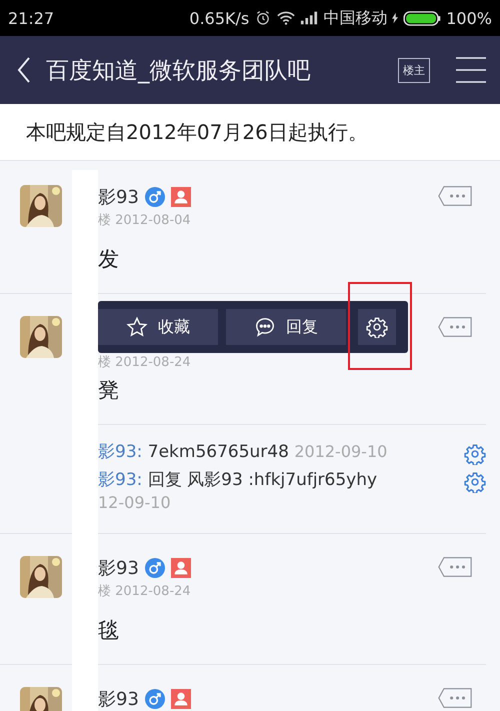 This screenshot has height=711, width=500. I want to click on status-time: 21:27, so click(31, 18).